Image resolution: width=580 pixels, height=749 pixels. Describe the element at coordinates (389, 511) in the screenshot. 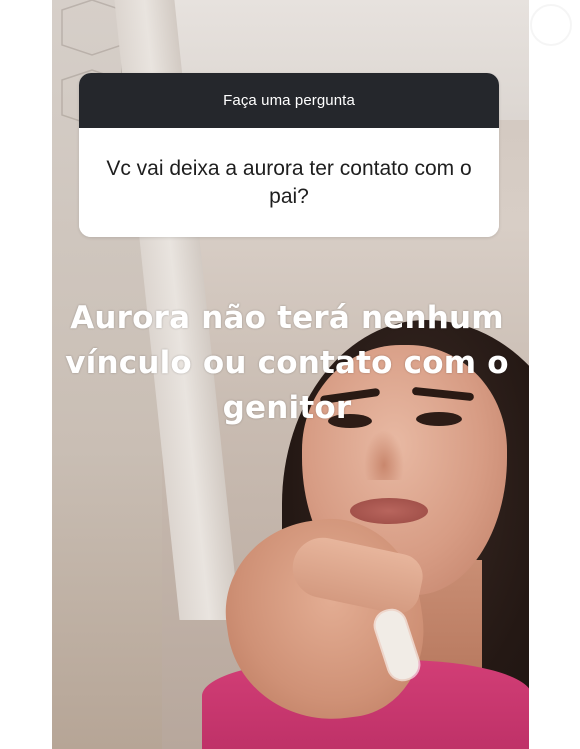

I see `lips` at that location.